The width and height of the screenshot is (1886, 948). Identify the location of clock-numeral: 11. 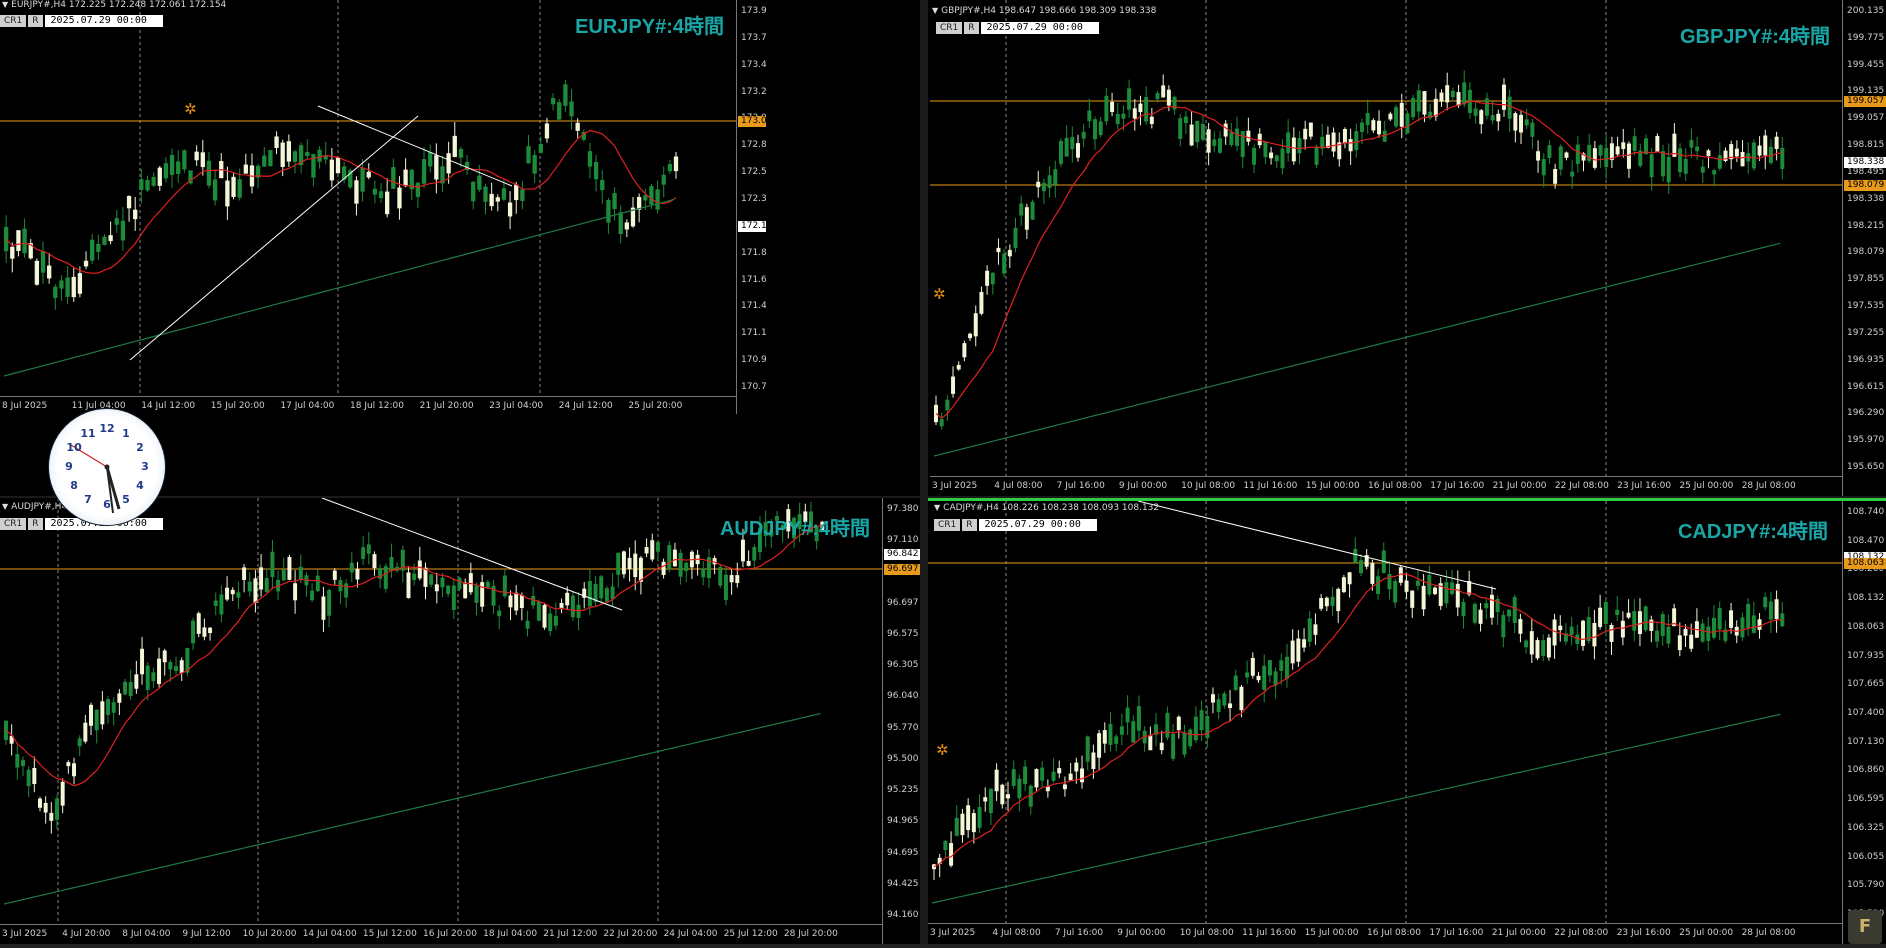
(88, 434).